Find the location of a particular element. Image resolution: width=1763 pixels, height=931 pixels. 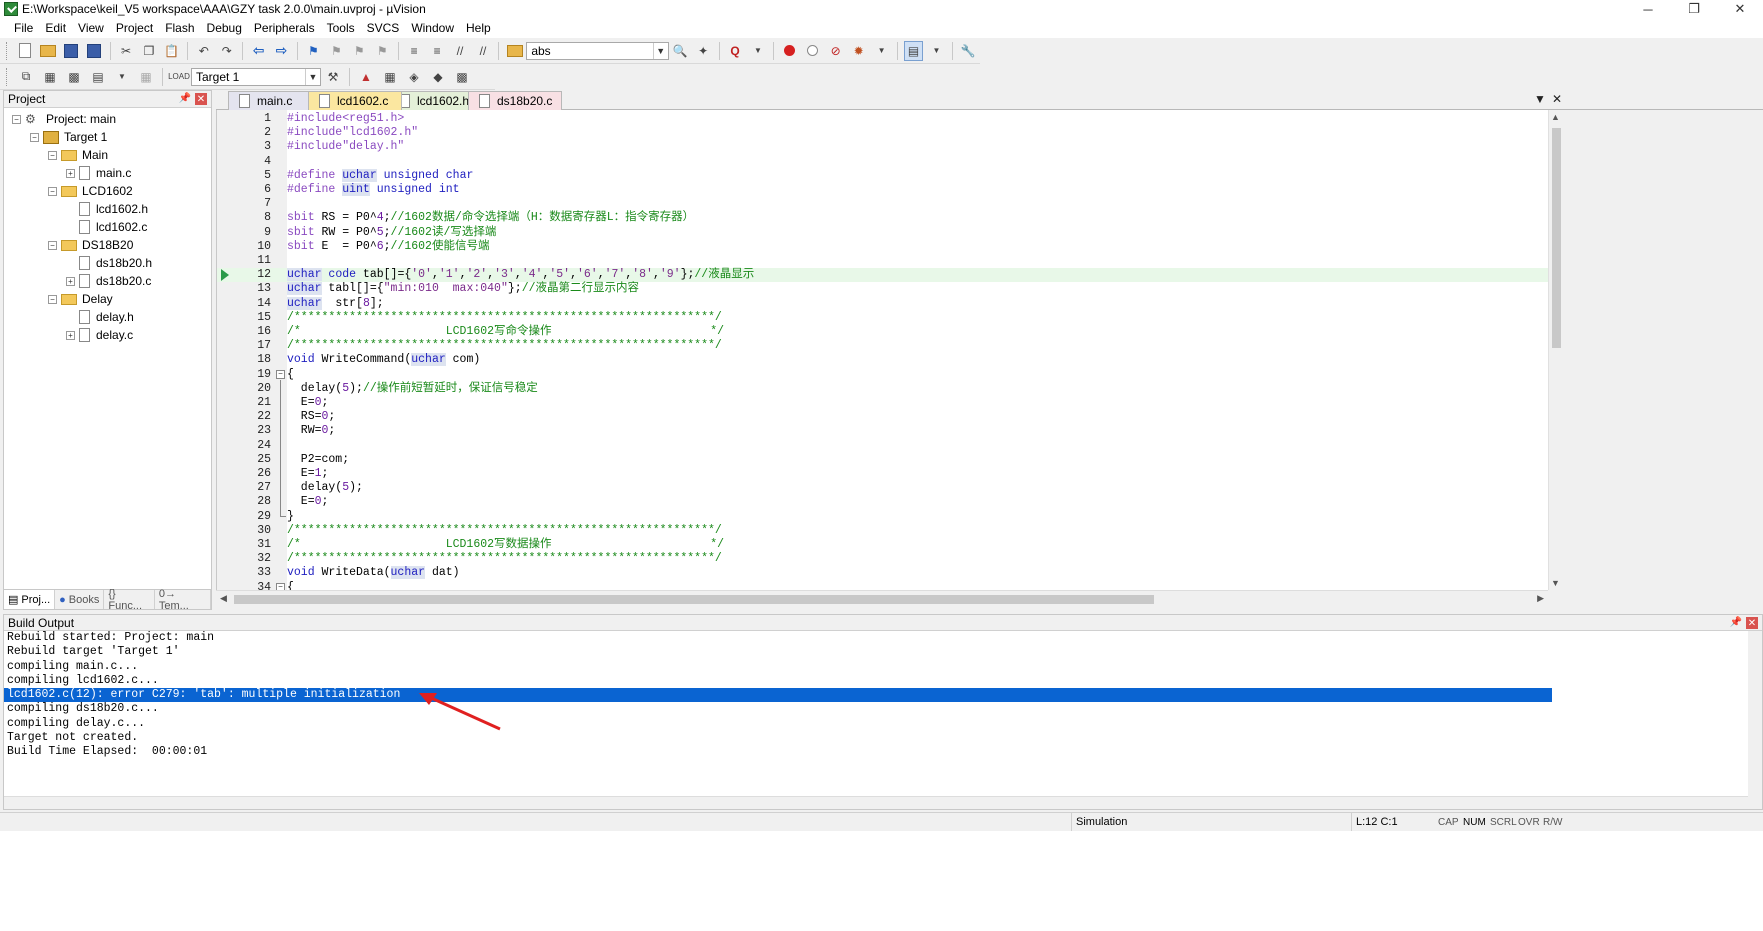

menu-edit: Edit is located at coordinates (55, 28).